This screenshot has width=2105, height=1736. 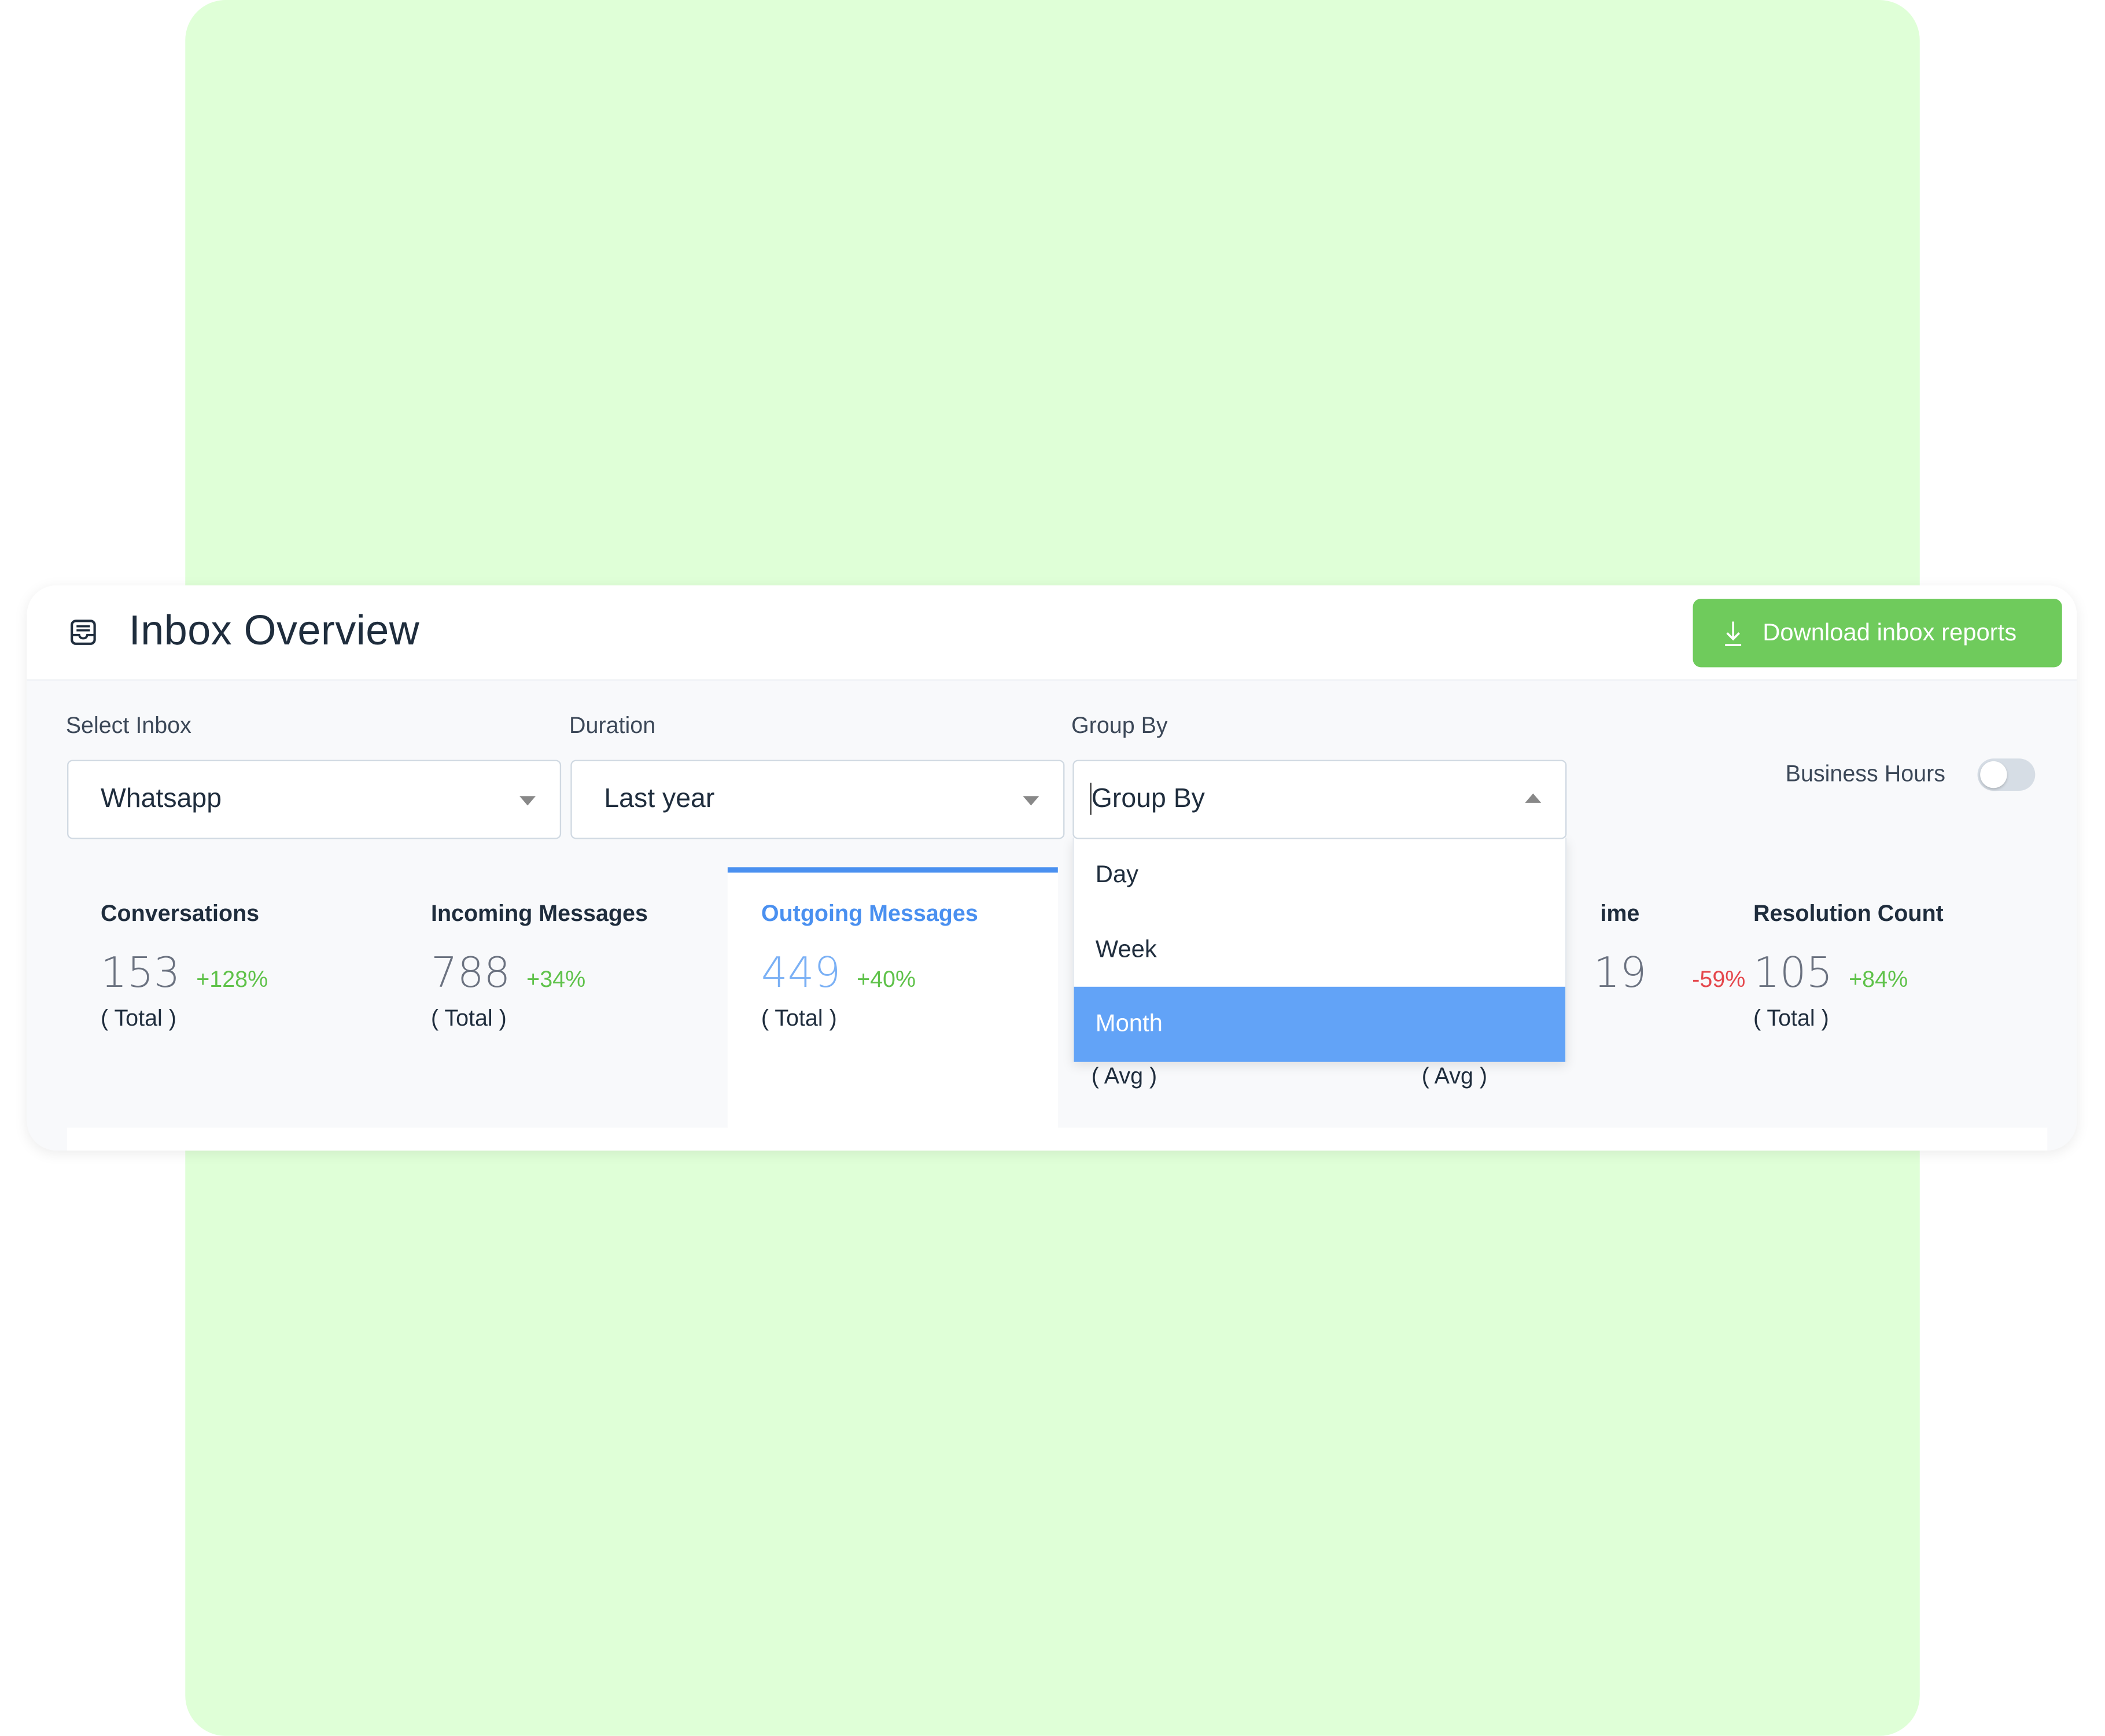 I want to click on metric-value: 153, so click(x=140, y=973).